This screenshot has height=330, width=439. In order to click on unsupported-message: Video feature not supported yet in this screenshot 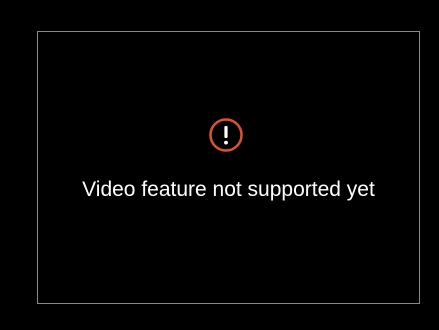, I will do `click(228, 189)`.